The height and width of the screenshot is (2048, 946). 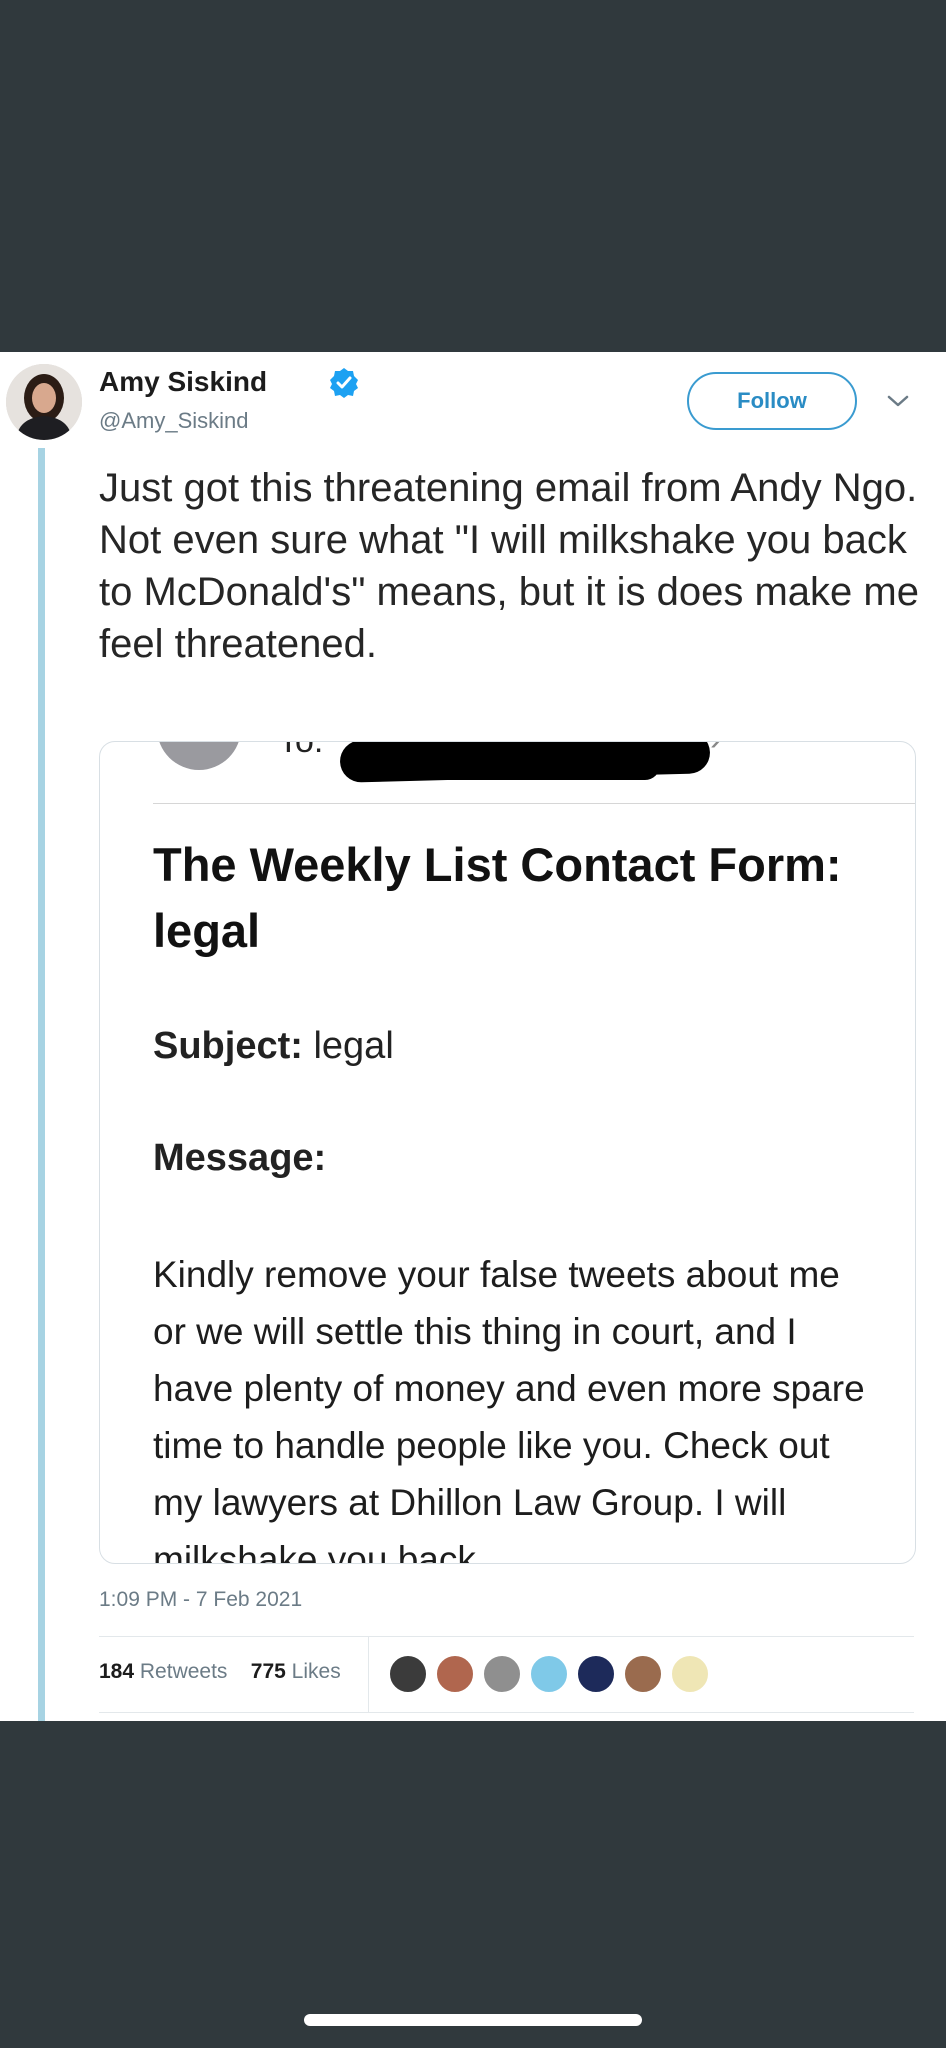 What do you see at coordinates (268, 1671) in the screenshot?
I see `likes-count: 775` at bounding box center [268, 1671].